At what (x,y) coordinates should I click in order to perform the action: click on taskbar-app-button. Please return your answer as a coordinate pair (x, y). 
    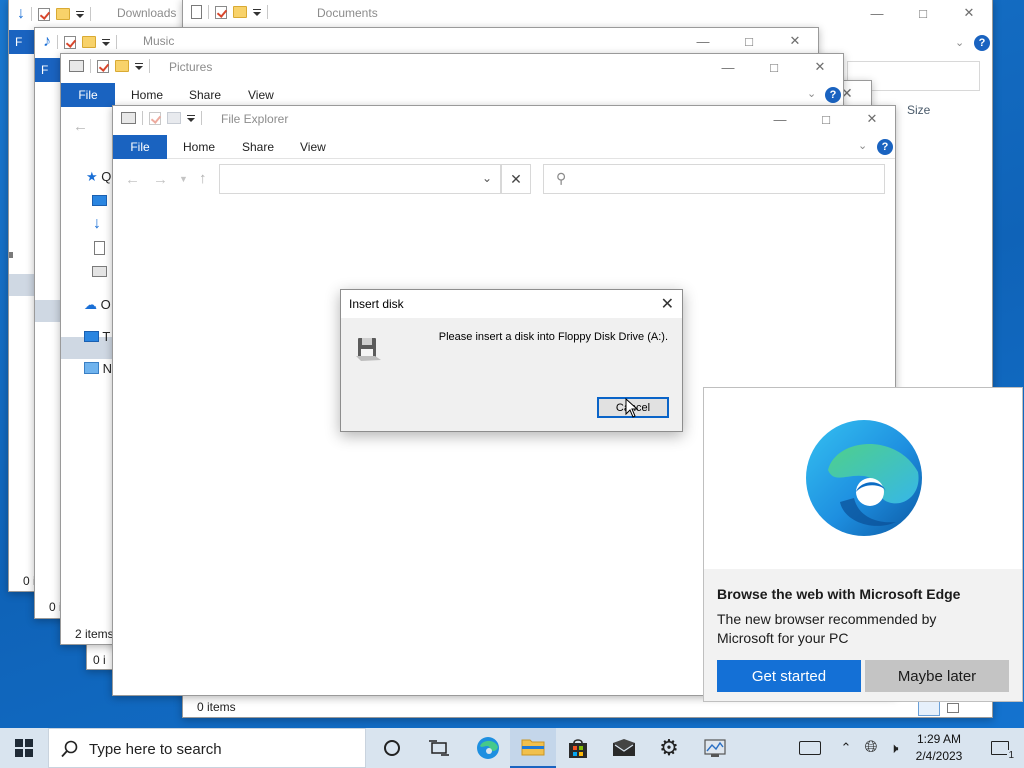
    Looking at the image, I should click on (715, 748).